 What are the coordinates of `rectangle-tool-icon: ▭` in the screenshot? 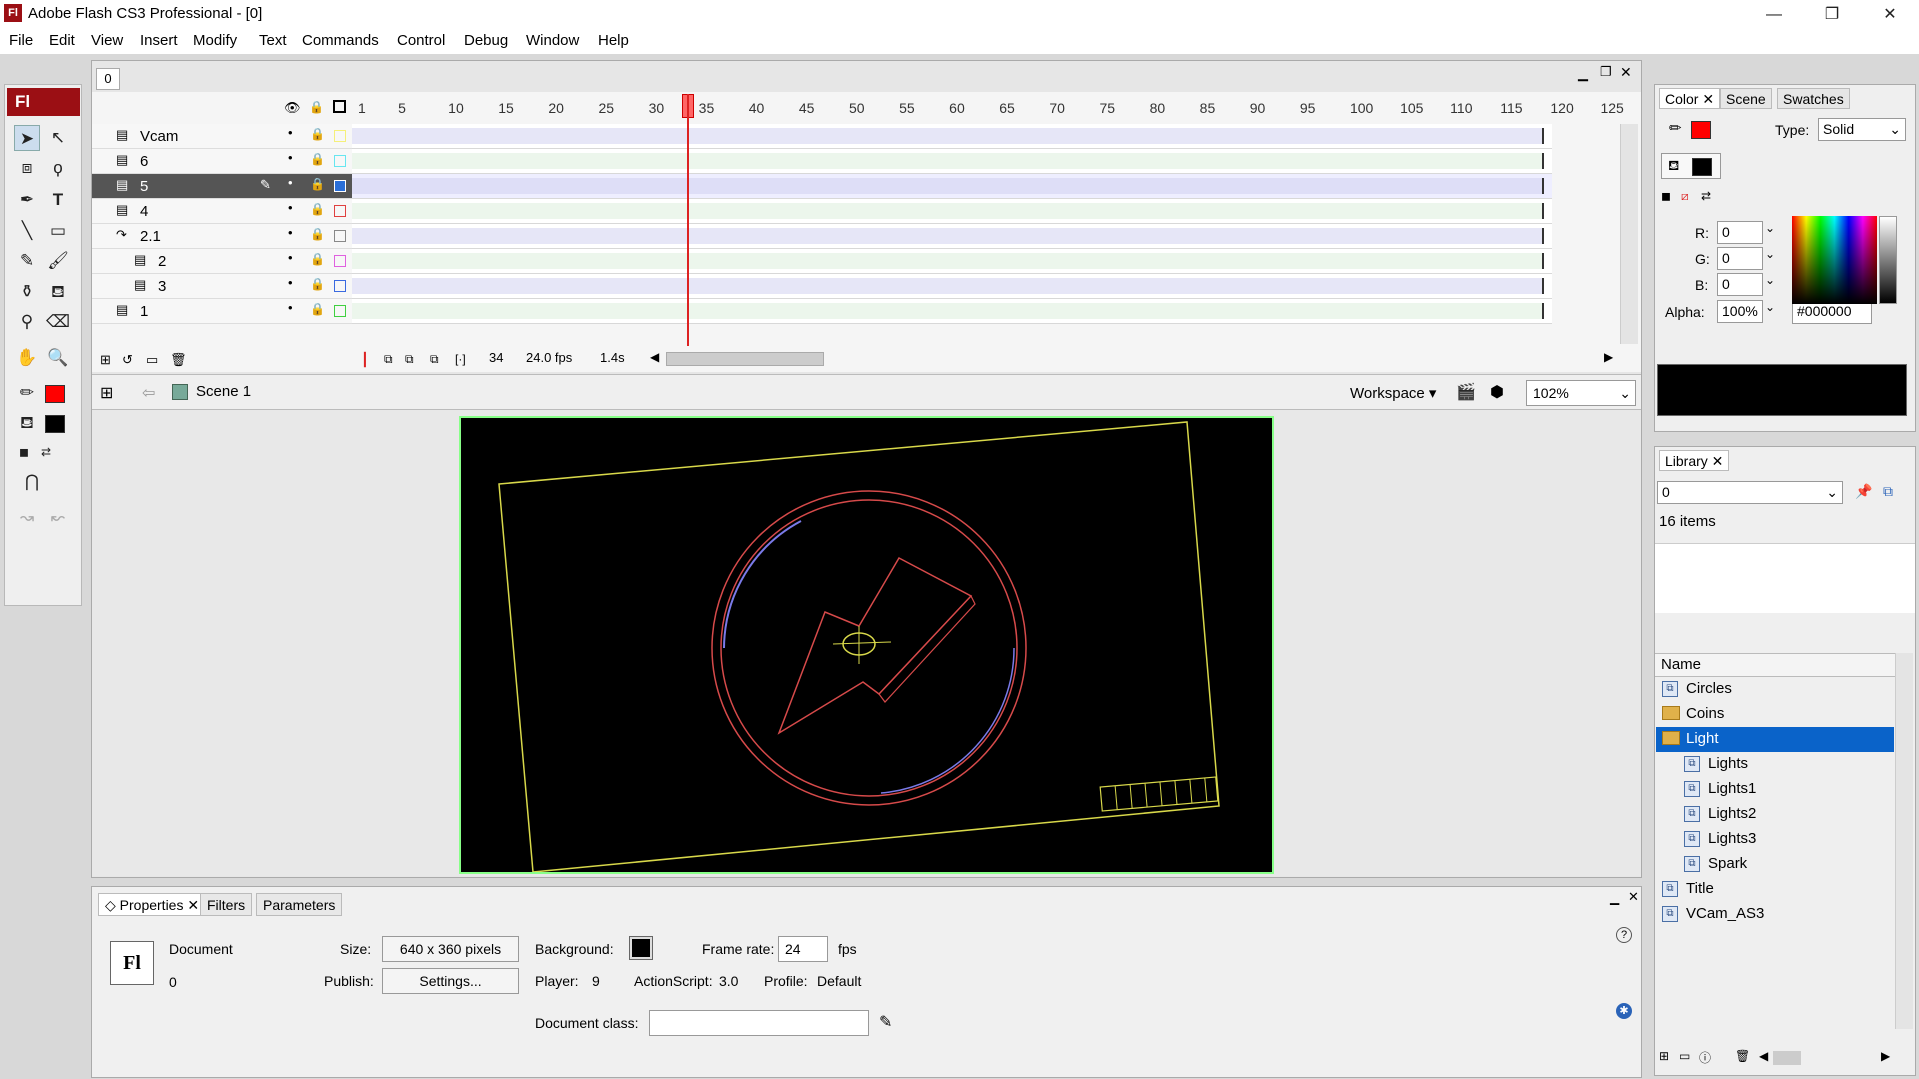 It's located at (58, 231).